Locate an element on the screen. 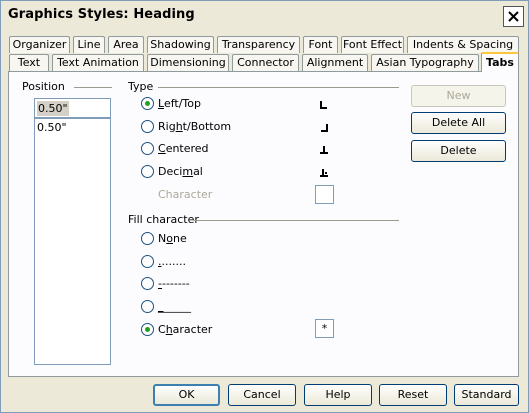 The width and height of the screenshot is (529, 413). close-icon is located at coordinates (513, 16).